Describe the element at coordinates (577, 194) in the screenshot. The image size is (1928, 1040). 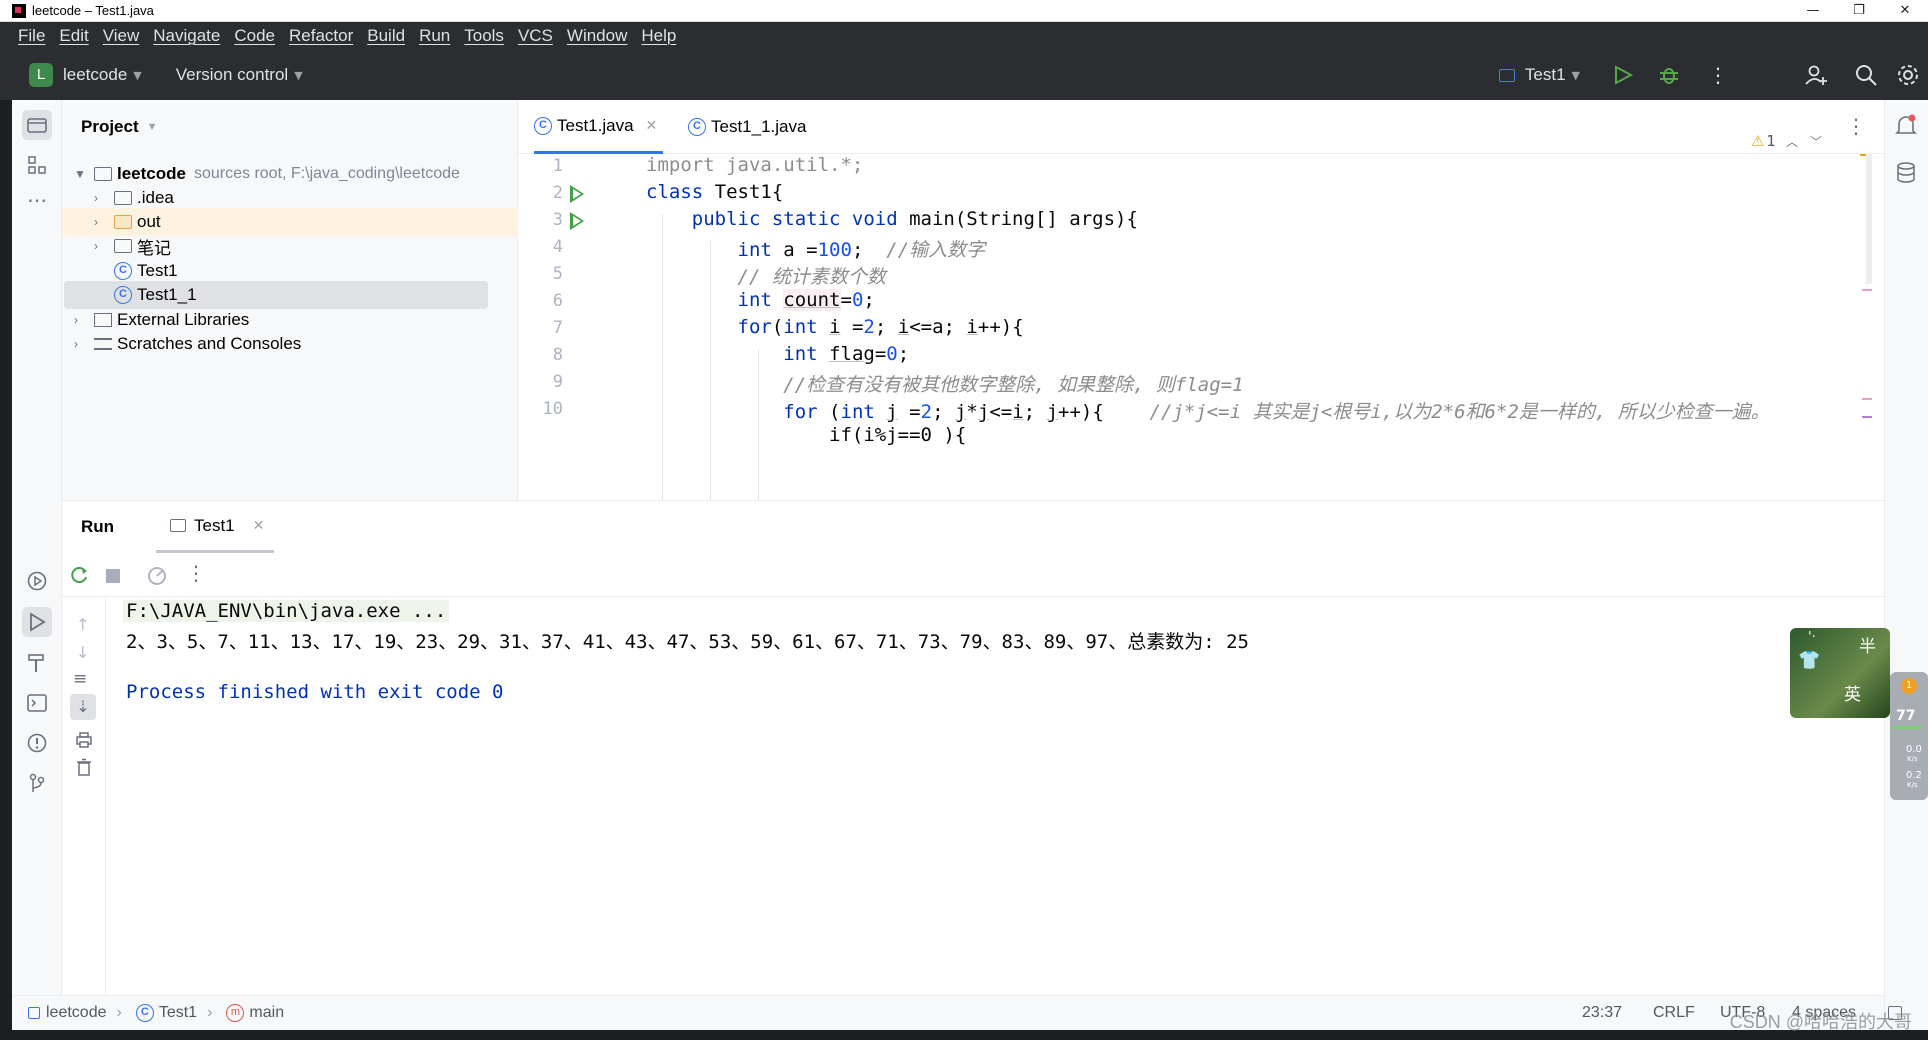
I see `run-class-gutter-icon` at that location.